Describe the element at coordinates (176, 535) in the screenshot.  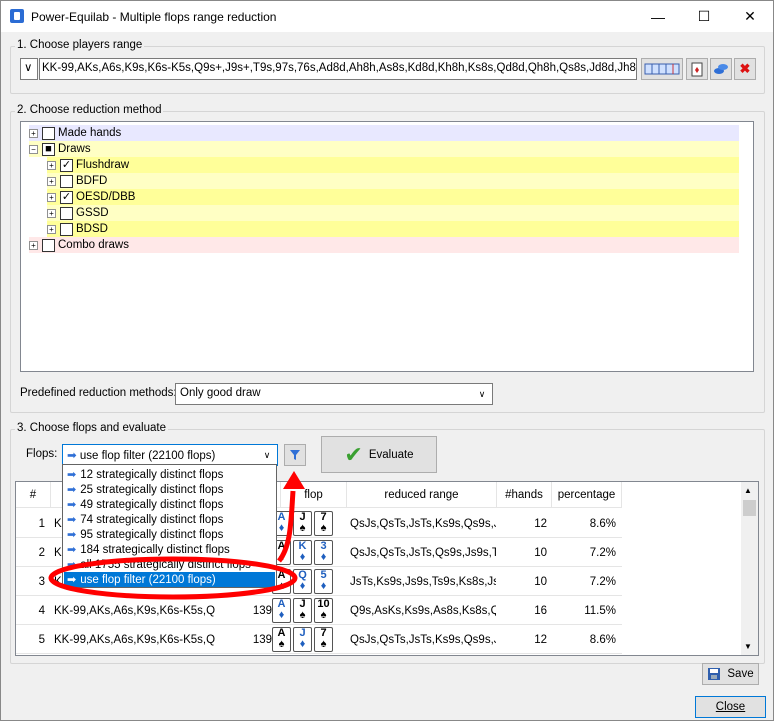
I see `red-annotation` at that location.